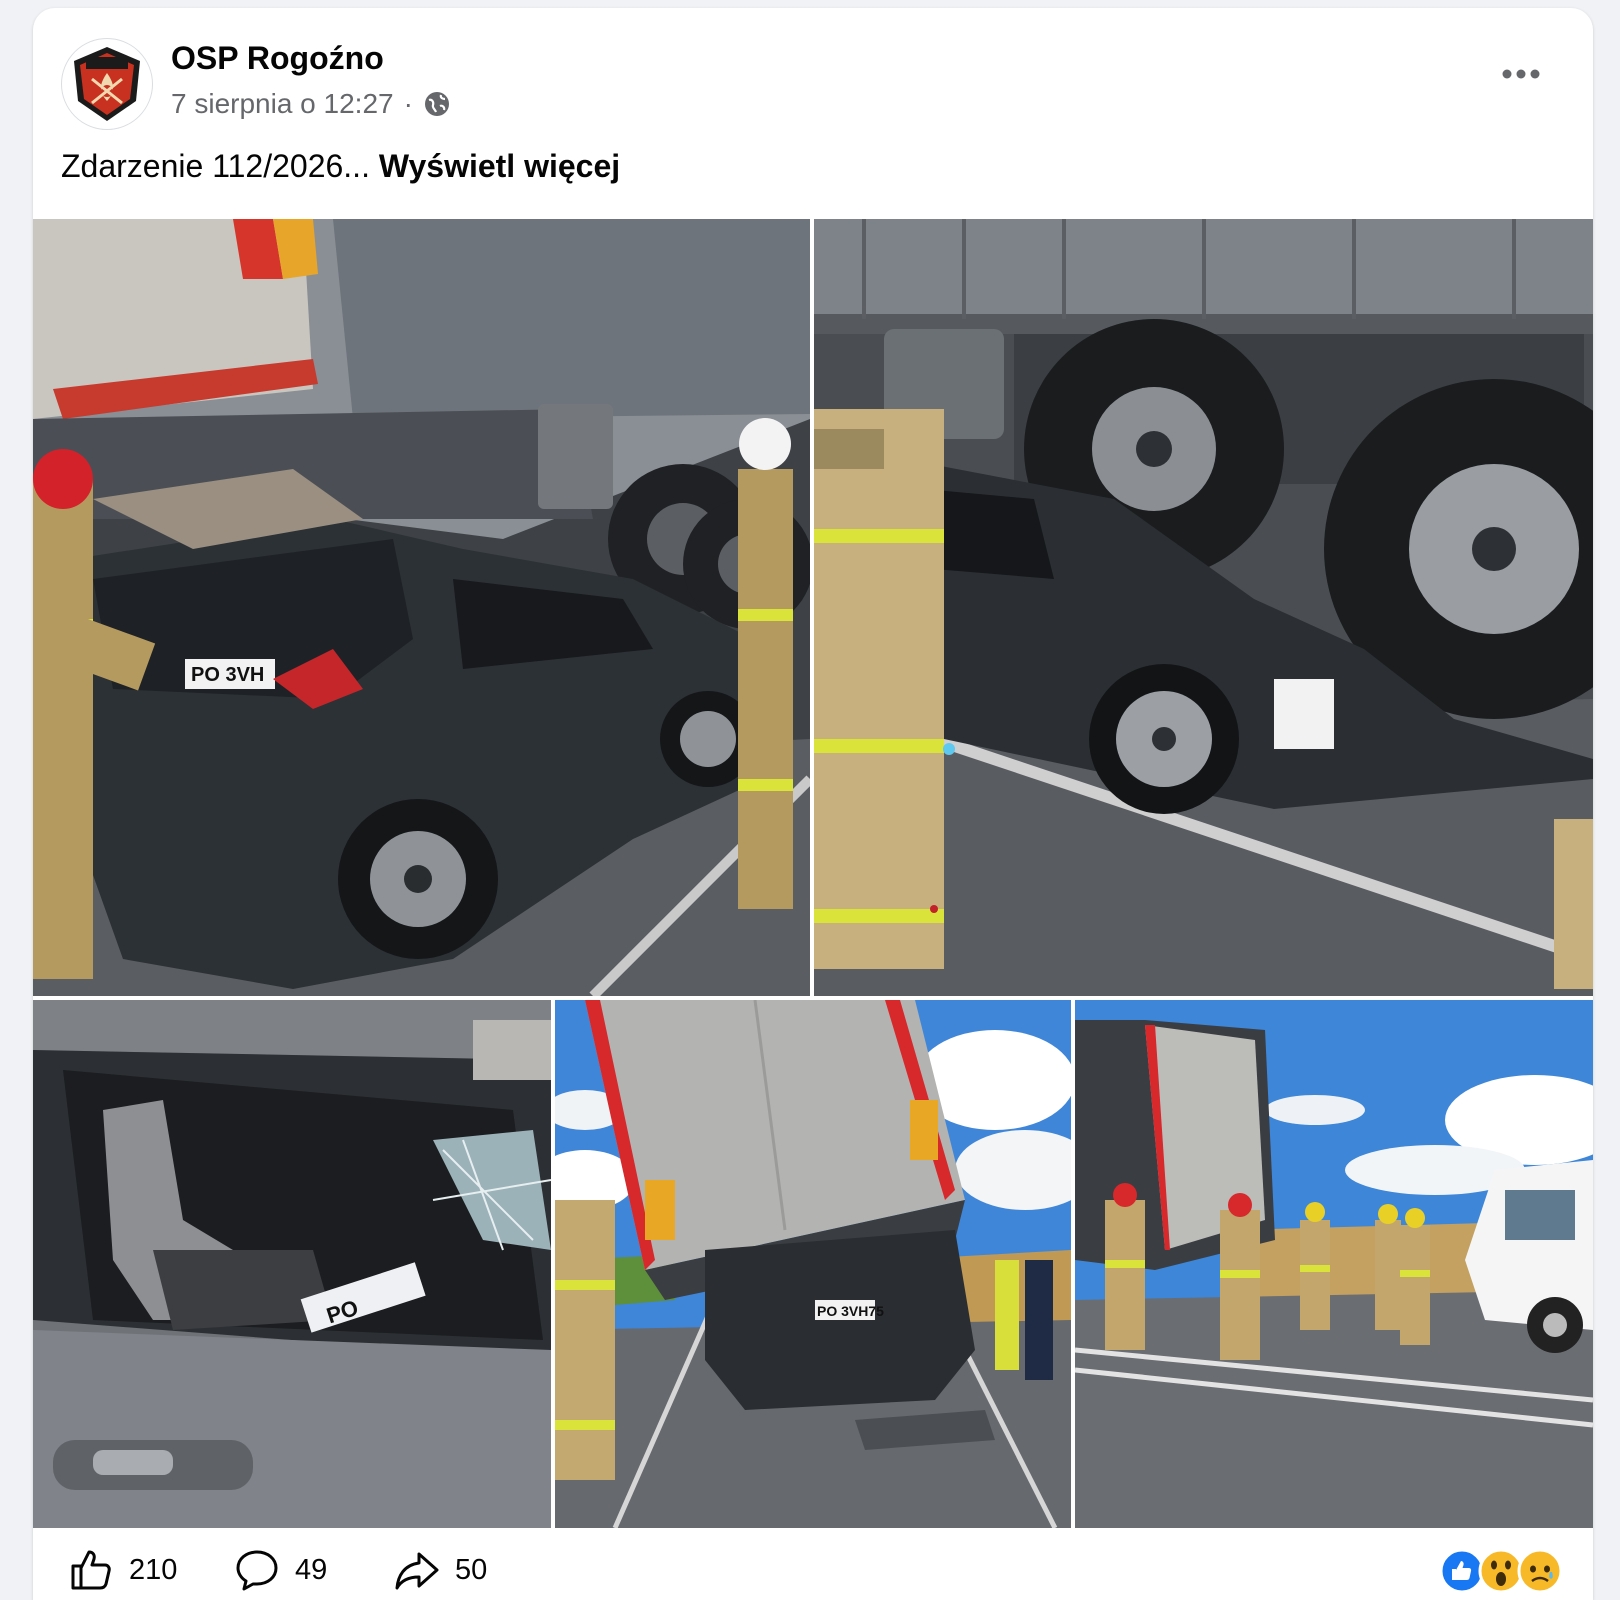 This screenshot has width=1620, height=1600. Describe the element at coordinates (282, 104) in the screenshot. I see `post-timestamp: 7 sierpnia o 12:27` at that location.